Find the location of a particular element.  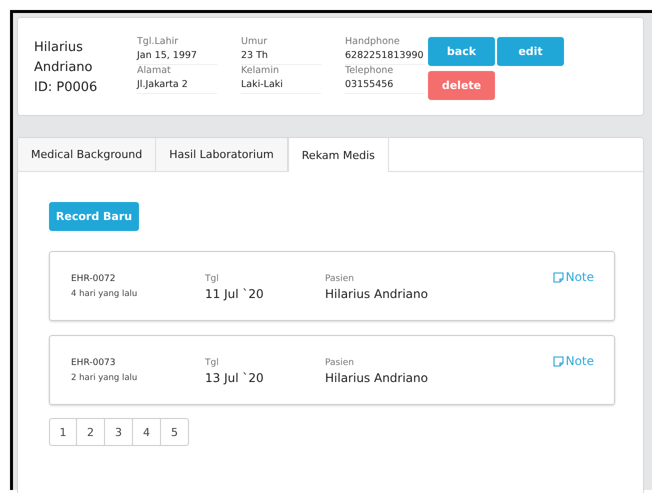

field-label: Handphone is located at coordinates (373, 42).